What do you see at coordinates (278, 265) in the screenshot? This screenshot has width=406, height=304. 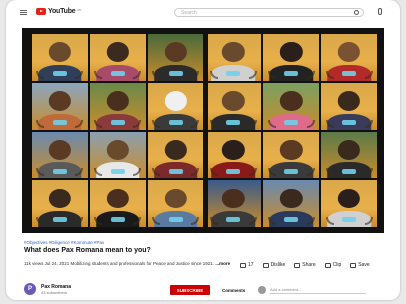 I see `dislike-label: Dislike` at bounding box center [278, 265].